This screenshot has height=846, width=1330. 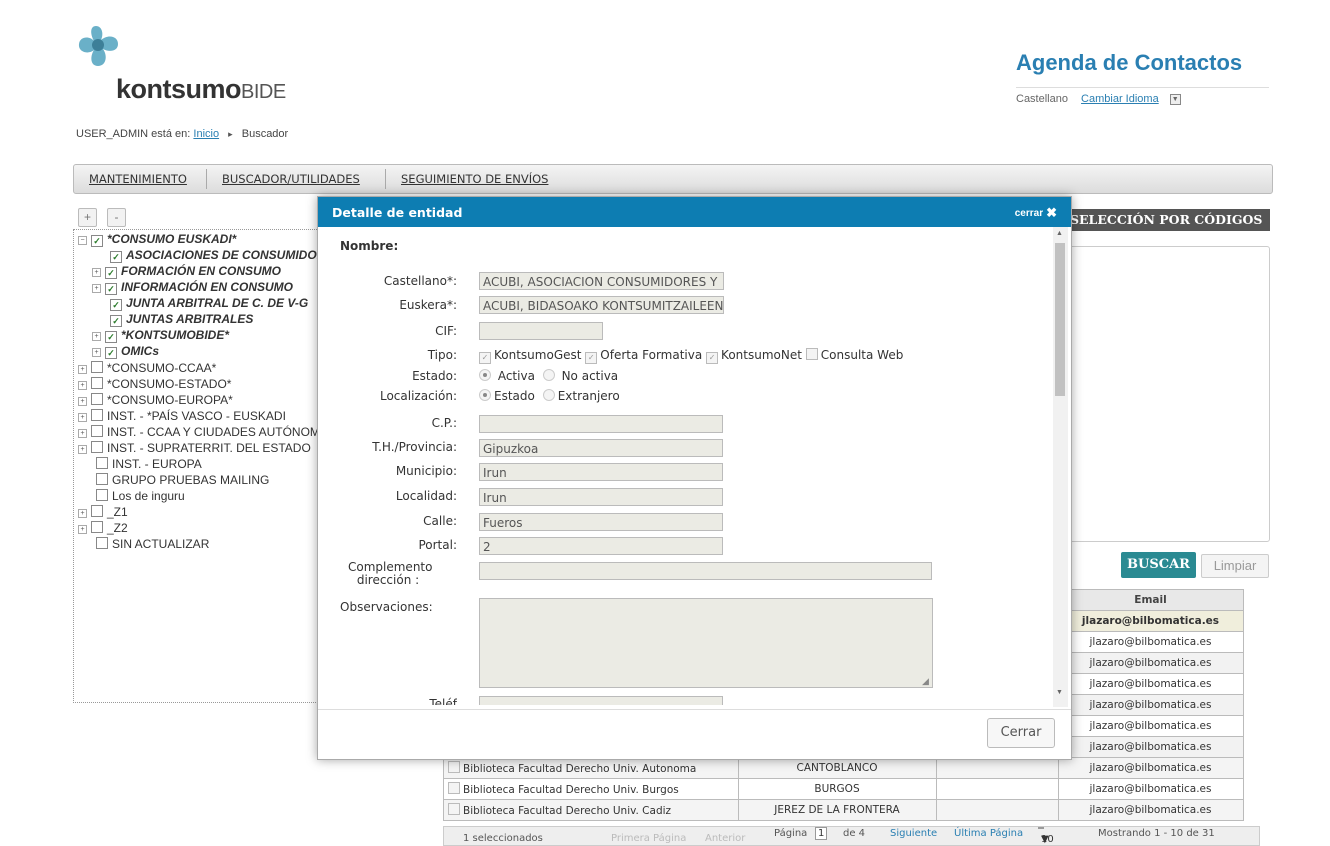 What do you see at coordinates (913, 833) in the screenshot?
I see `next-page-link: Siguiente` at bounding box center [913, 833].